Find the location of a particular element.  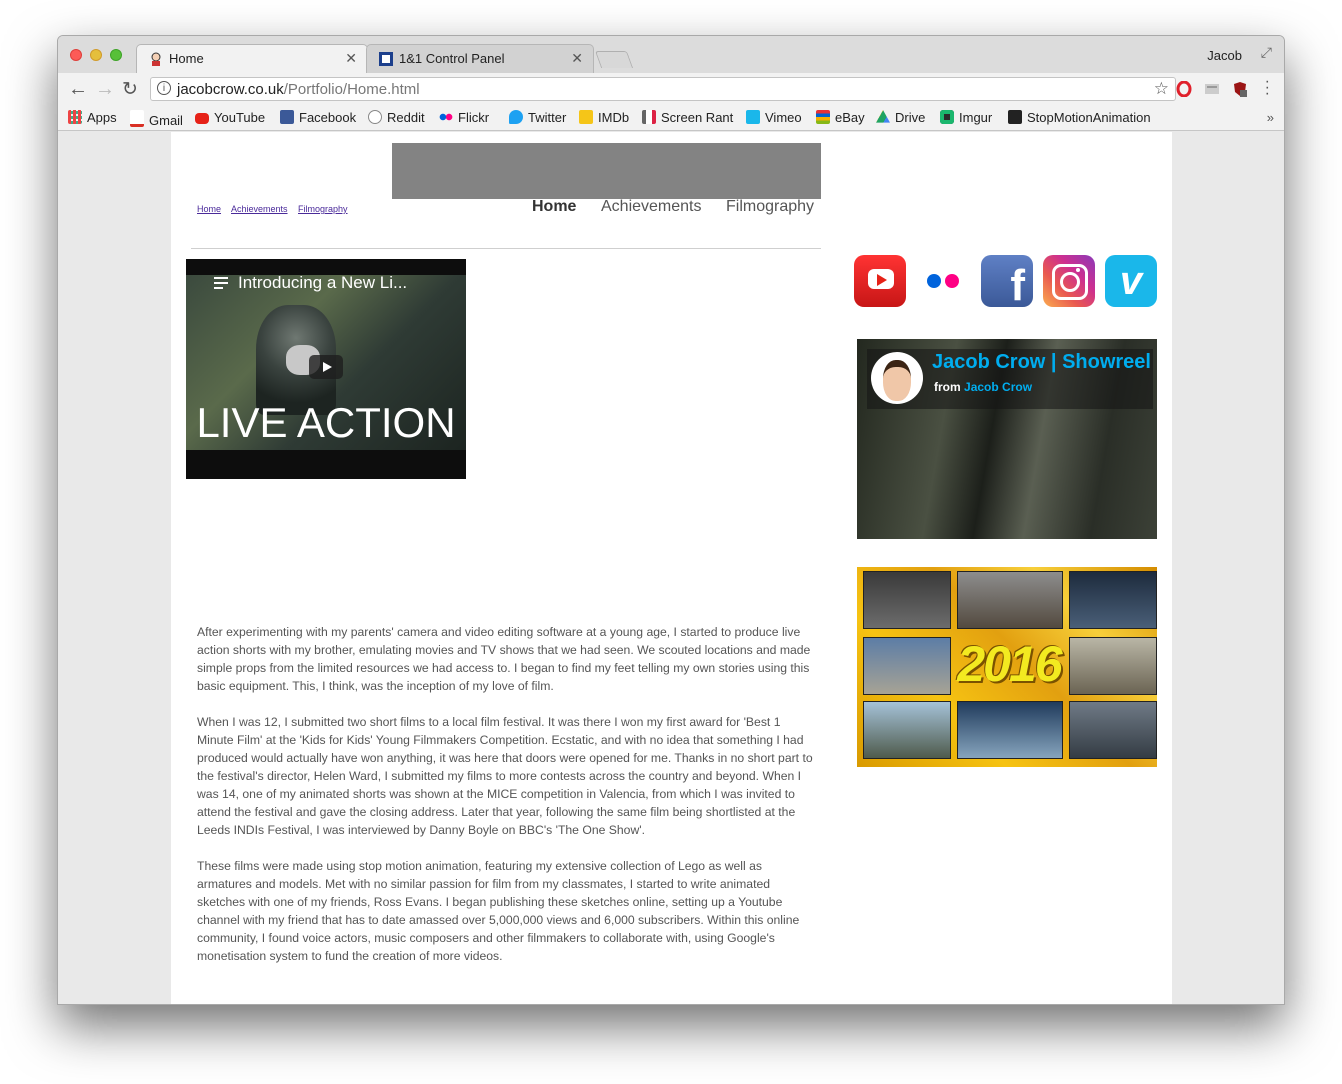

minimize-window-button is located at coordinates (96, 55).